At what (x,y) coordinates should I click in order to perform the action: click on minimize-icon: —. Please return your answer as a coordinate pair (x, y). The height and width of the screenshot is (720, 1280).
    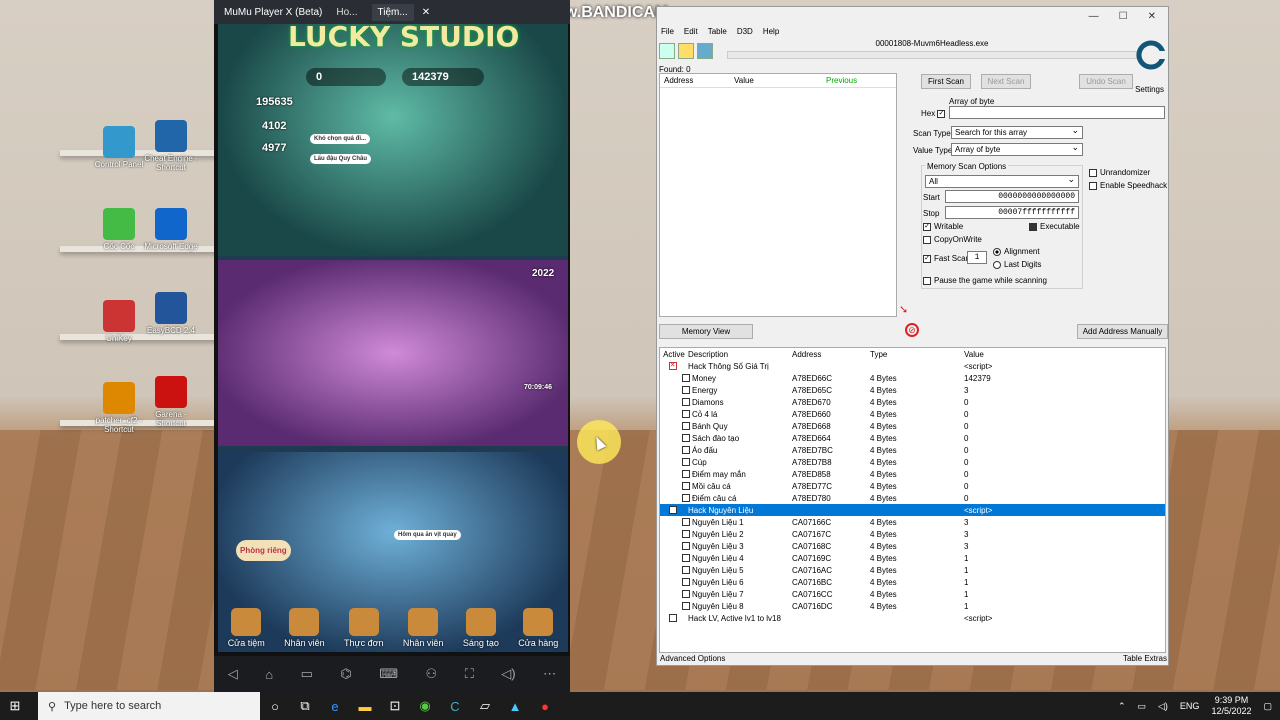
    Looking at the image, I should click on (1094, 16).